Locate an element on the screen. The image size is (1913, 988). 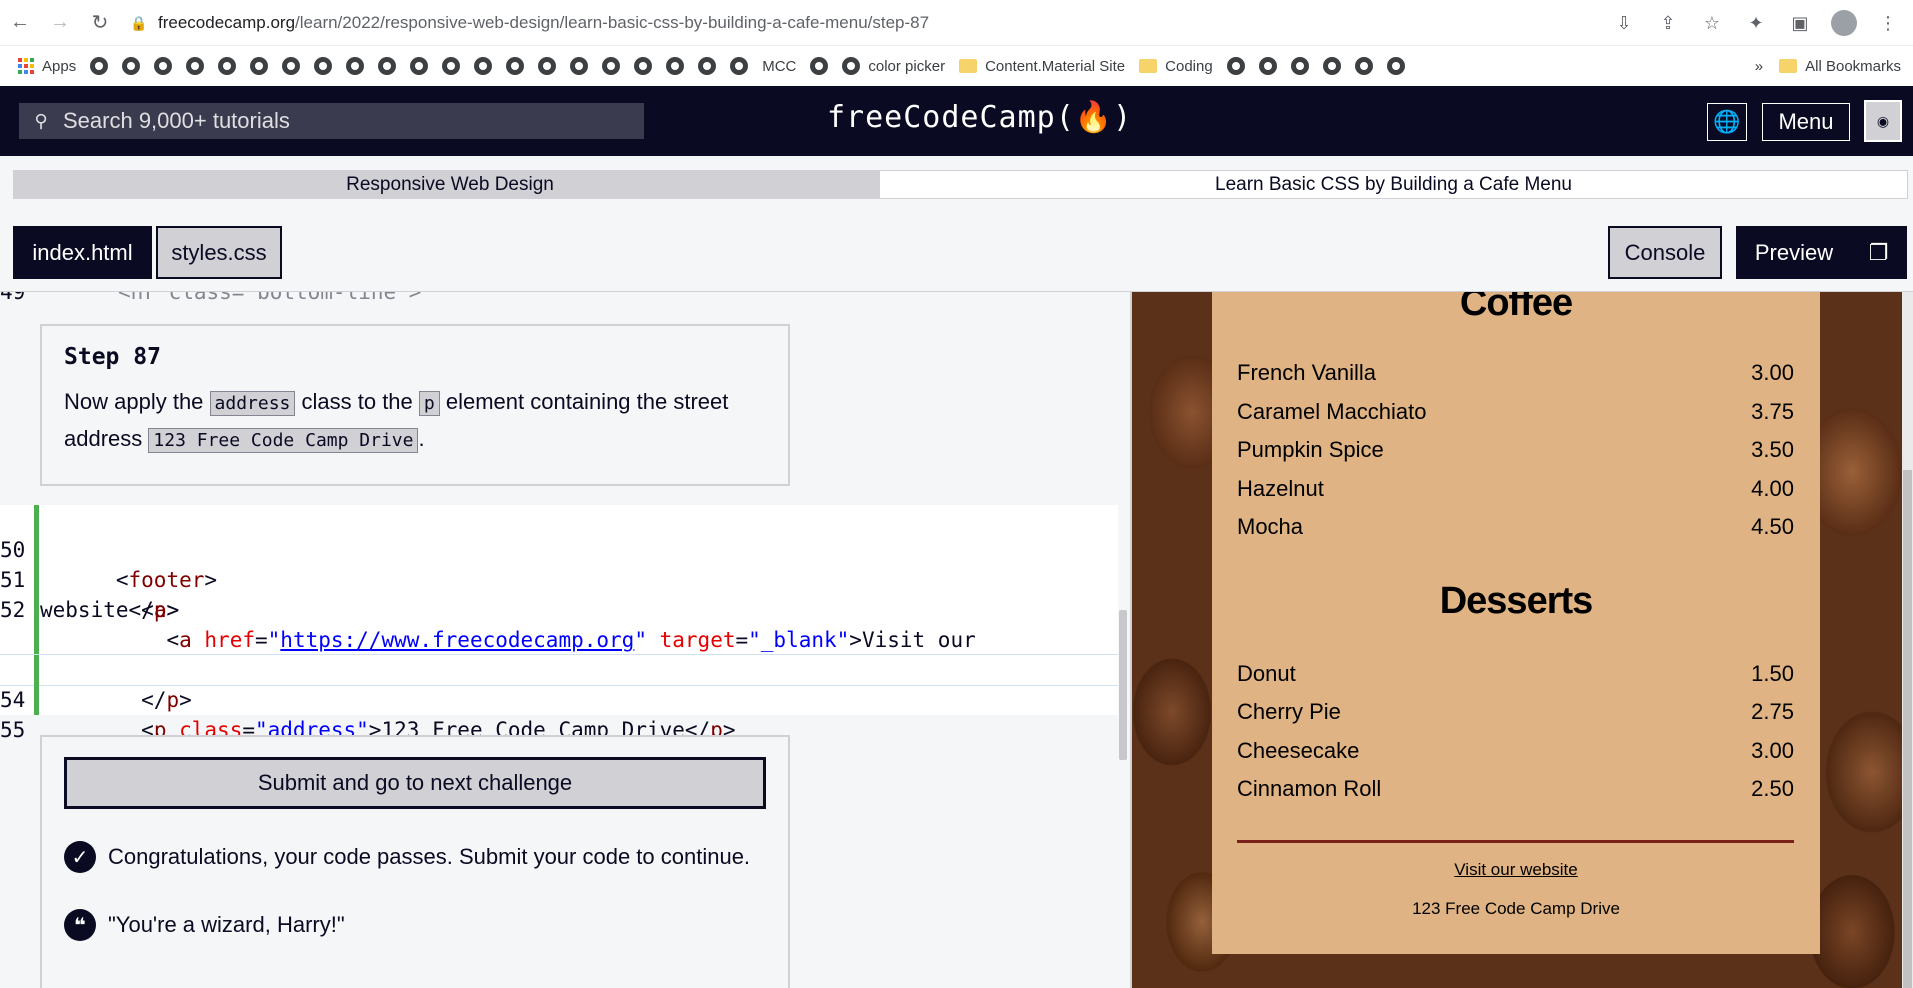
menu-item: Cinnamon Roll 2.50 is located at coordinates (1515, 789).